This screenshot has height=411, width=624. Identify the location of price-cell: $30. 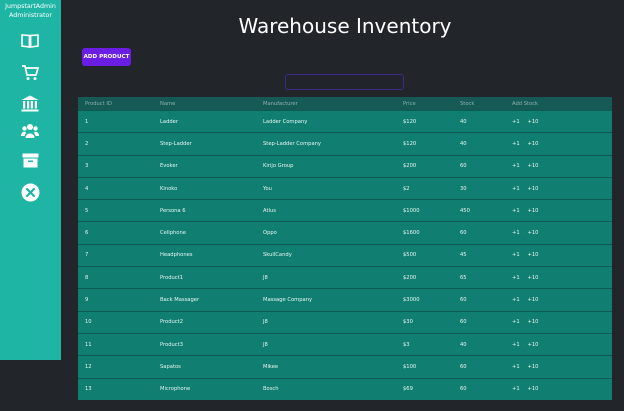
(424, 322).